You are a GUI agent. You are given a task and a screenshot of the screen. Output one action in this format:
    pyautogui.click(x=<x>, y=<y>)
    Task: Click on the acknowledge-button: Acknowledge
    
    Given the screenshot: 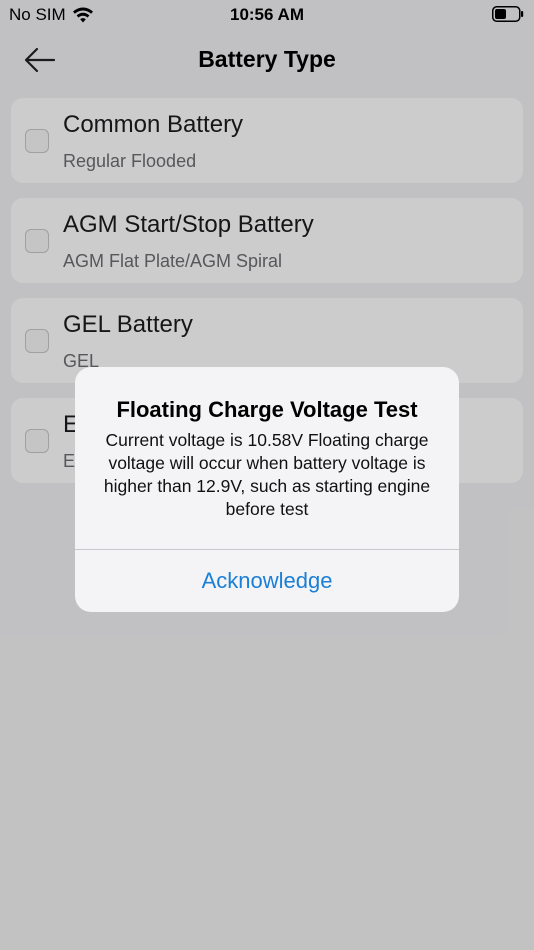 What is the action you would take?
    pyautogui.click(x=267, y=581)
    